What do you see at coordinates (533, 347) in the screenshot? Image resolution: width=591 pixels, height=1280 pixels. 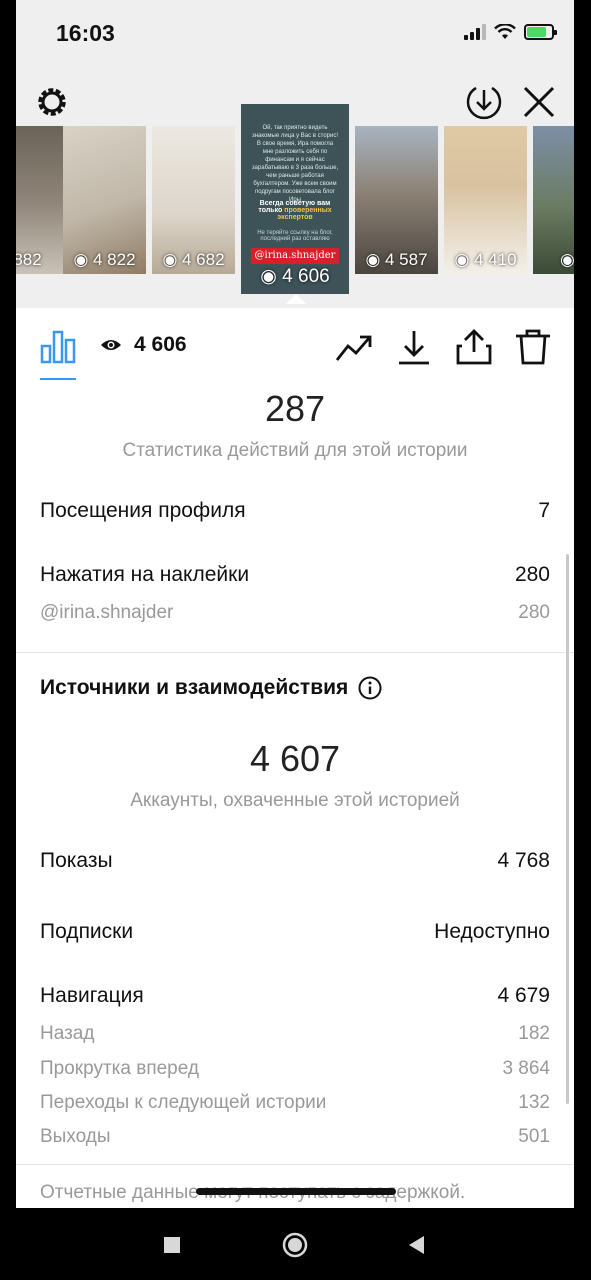 I see `delete-trash-icon` at bounding box center [533, 347].